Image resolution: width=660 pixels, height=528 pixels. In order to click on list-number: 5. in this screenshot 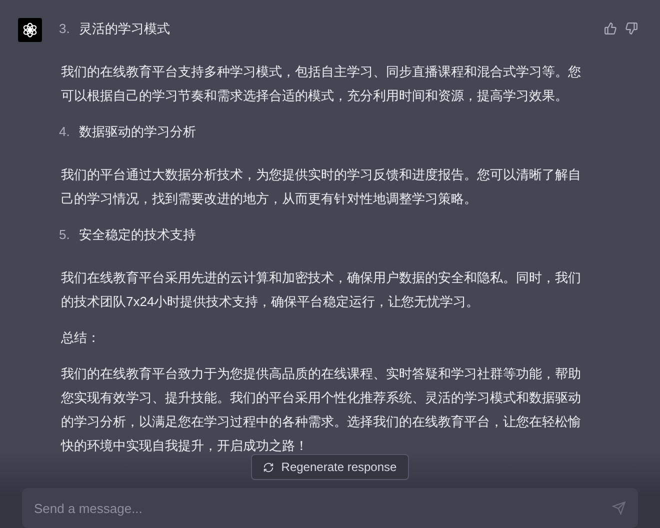, I will do `click(65, 235)`.